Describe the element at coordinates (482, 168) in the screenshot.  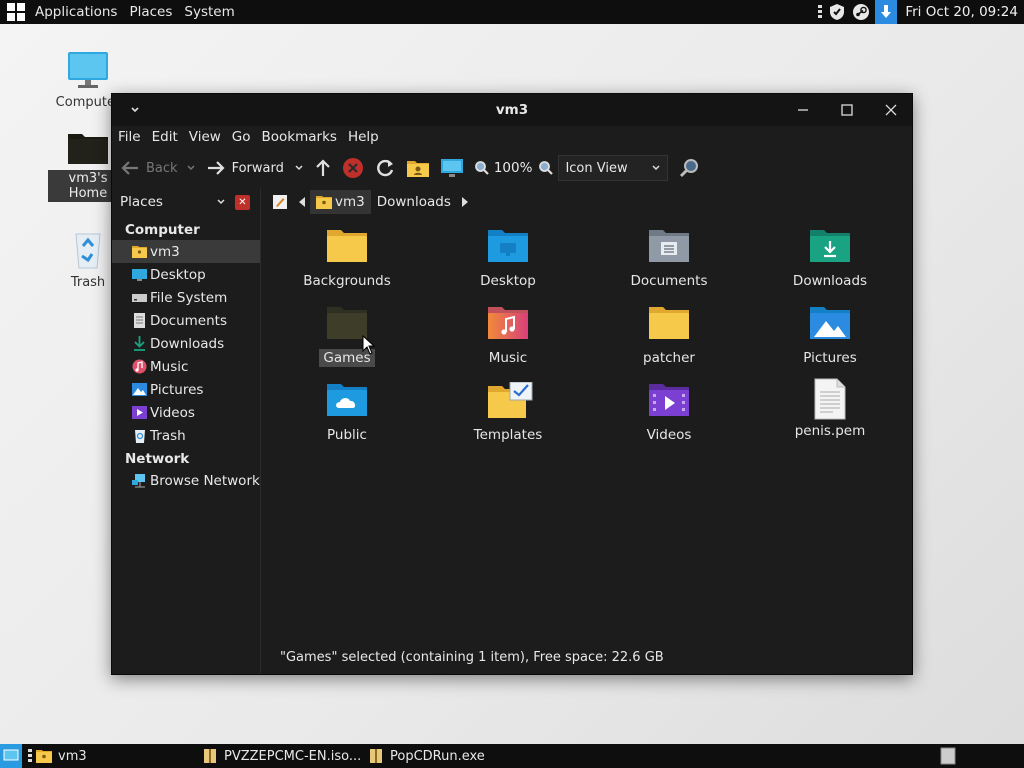
I see `zoom-out-button` at that location.